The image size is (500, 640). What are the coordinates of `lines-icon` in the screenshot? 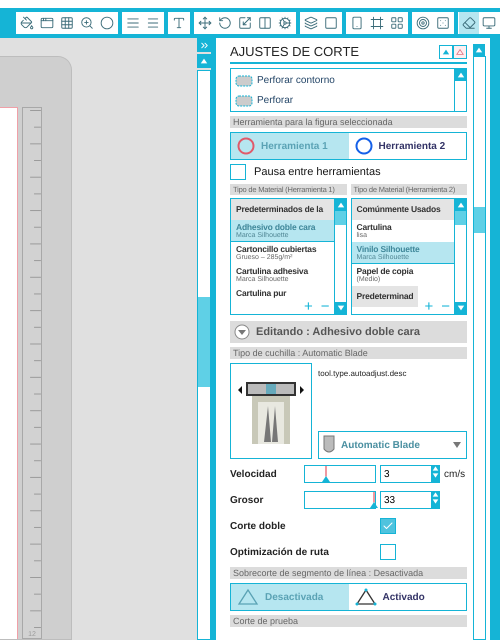 It's located at (133, 23).